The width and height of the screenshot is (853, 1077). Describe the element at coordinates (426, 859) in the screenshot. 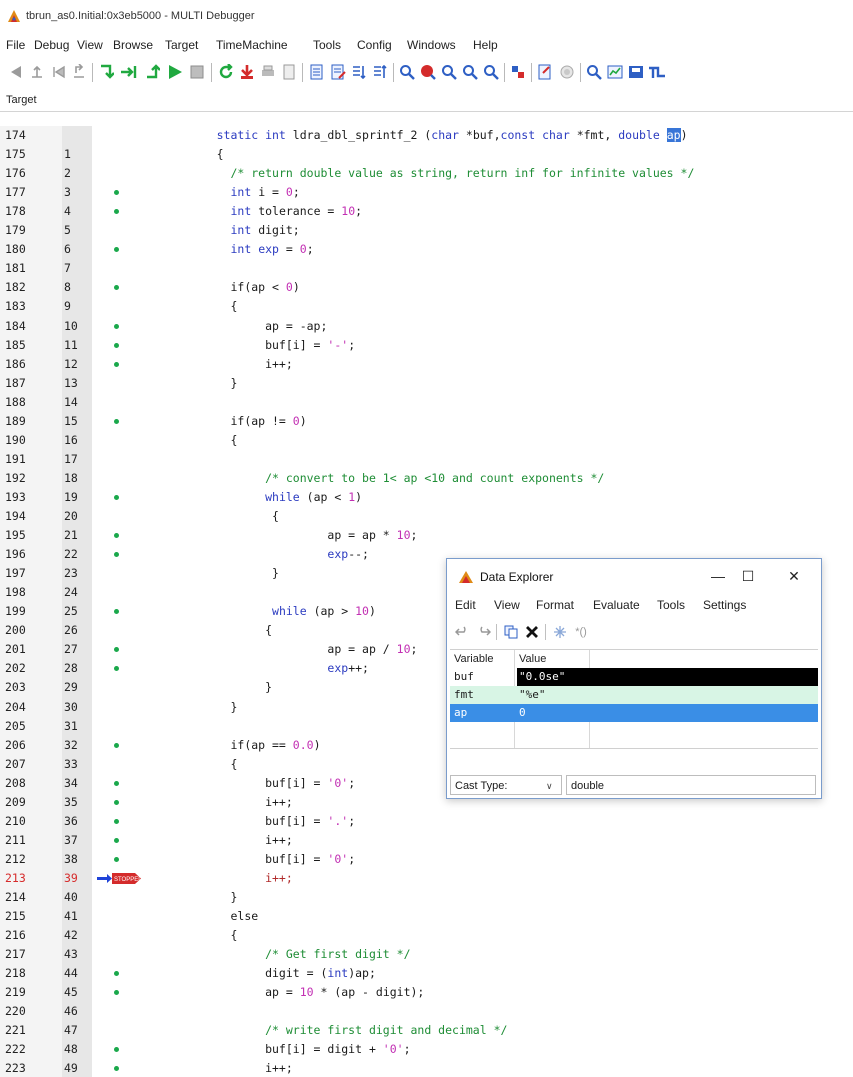

I see `code-line-row: 212 38 buf[i] = '0';` at that location.